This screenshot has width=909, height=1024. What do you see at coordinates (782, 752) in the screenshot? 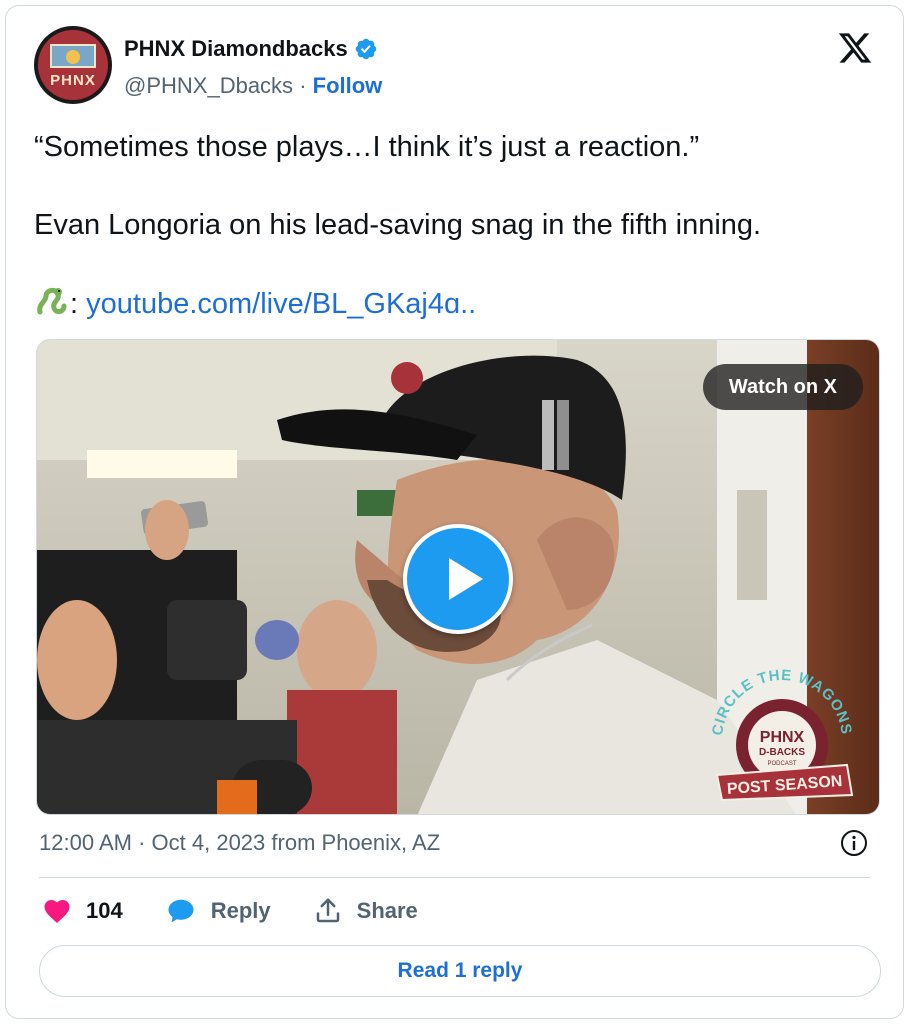
I see `podcast-sub: D-BACKS` at bounding box center [782, 752].